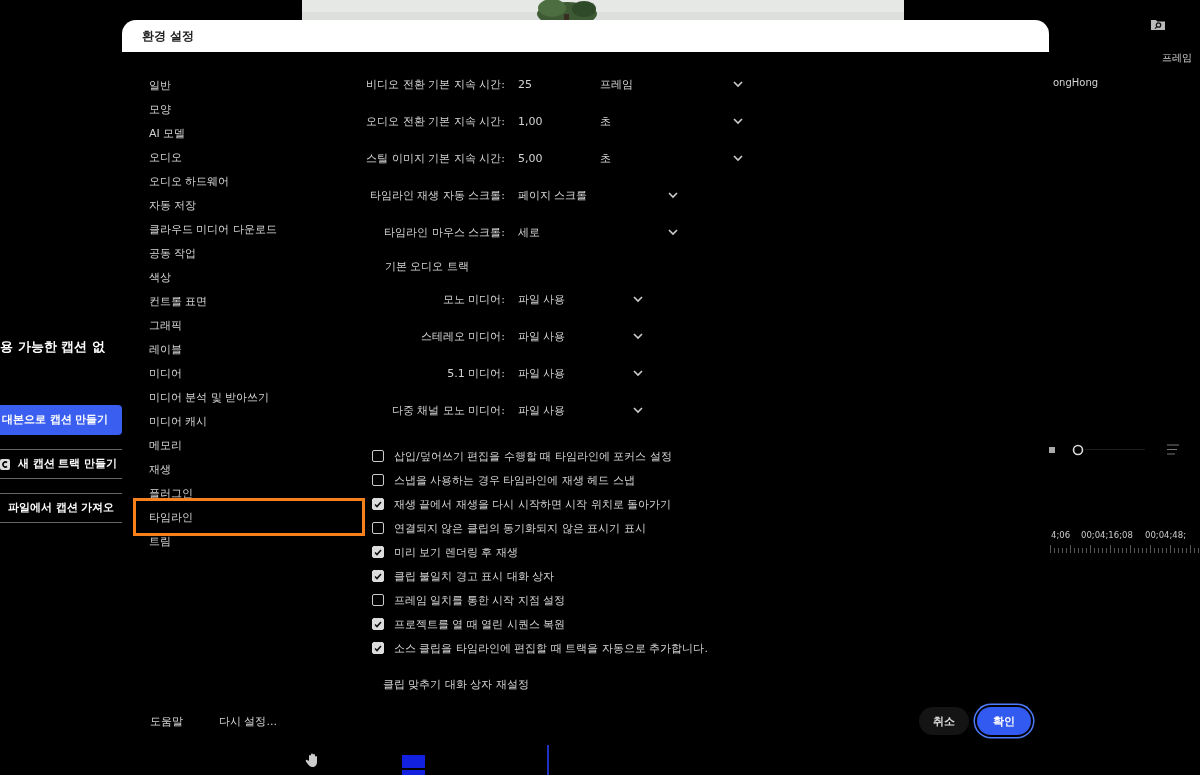 The image size is (1200, 775). What do you see at coordinates (243, 157) in the screenshot?
I see `sidebar-item: 오디오` at bounding box center [243, 157].